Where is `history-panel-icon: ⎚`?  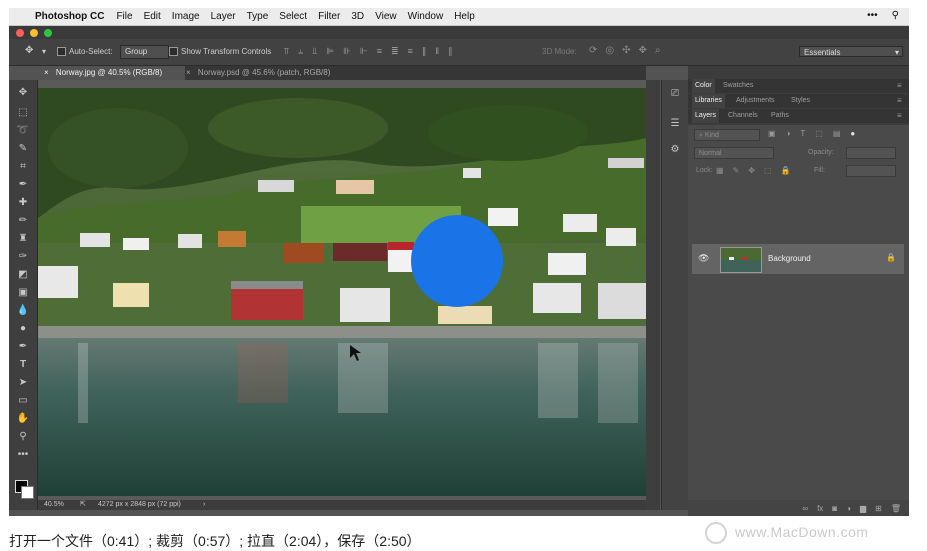 history-panel-icon: ⎚ is located at coordinates (675, 93).